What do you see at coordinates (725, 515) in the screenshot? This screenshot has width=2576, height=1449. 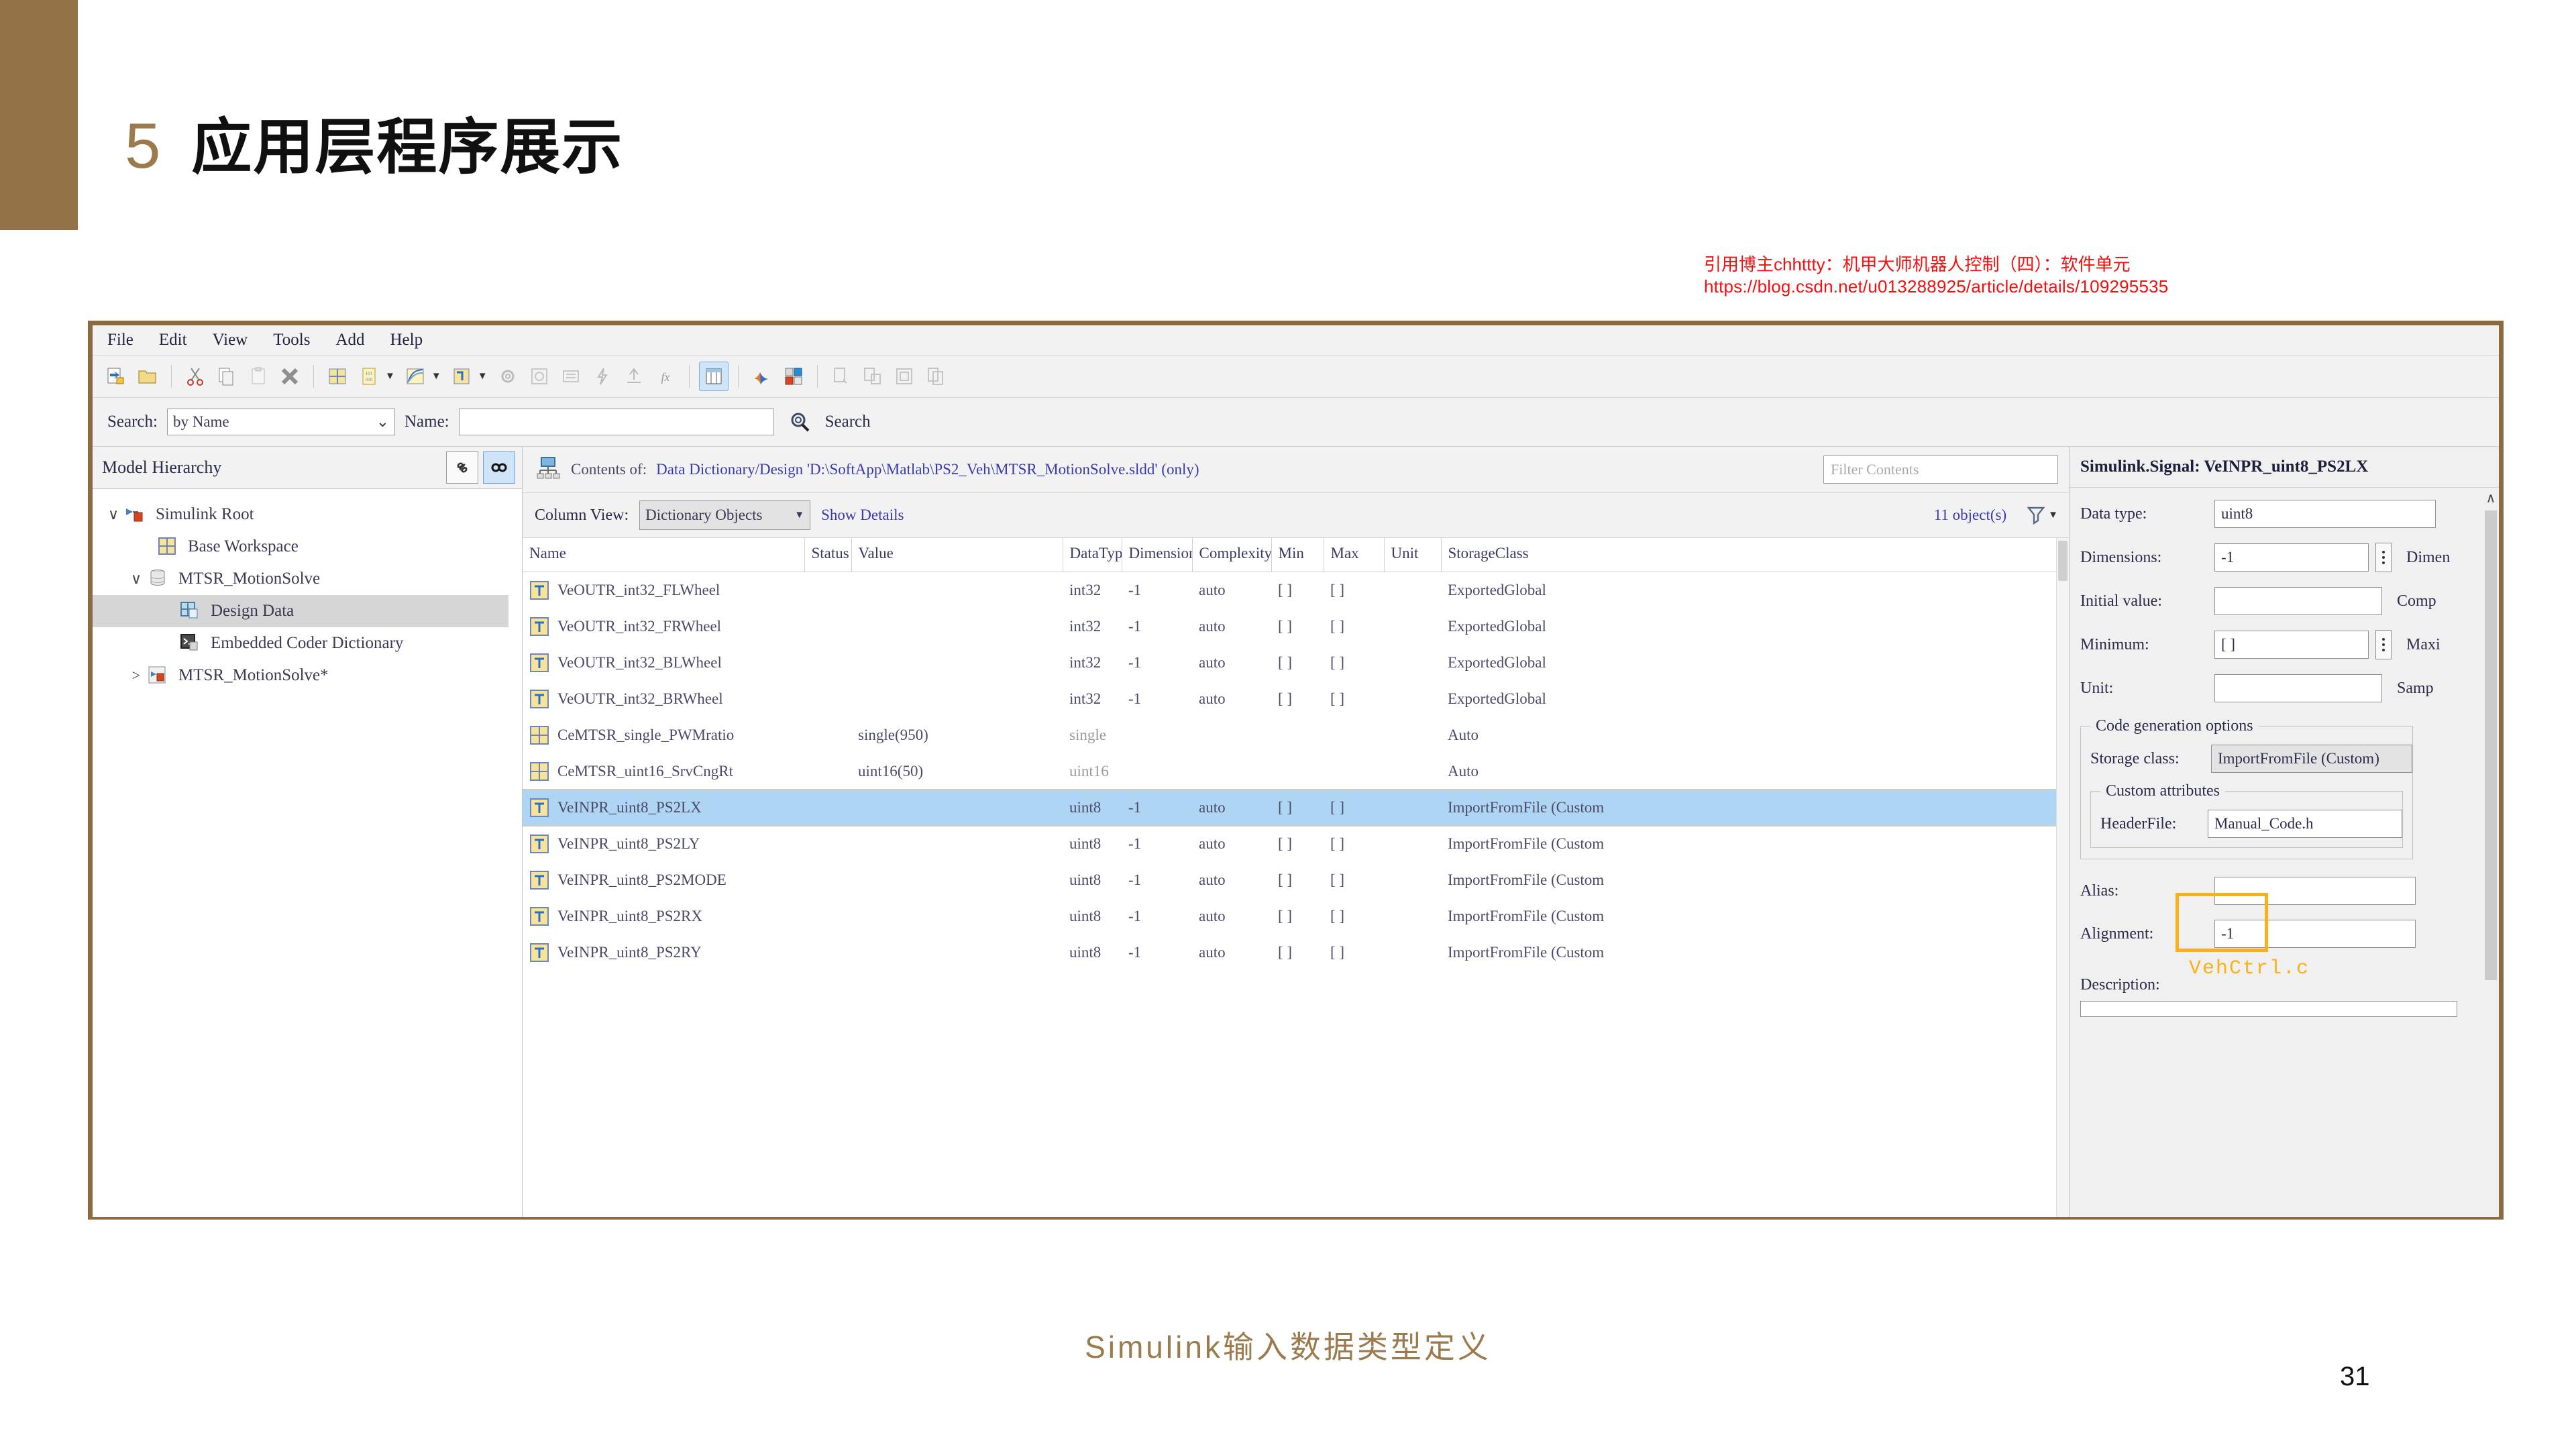 I see `column-view-select: Dictionary Objects ▼` at bounding box center [725, 515].